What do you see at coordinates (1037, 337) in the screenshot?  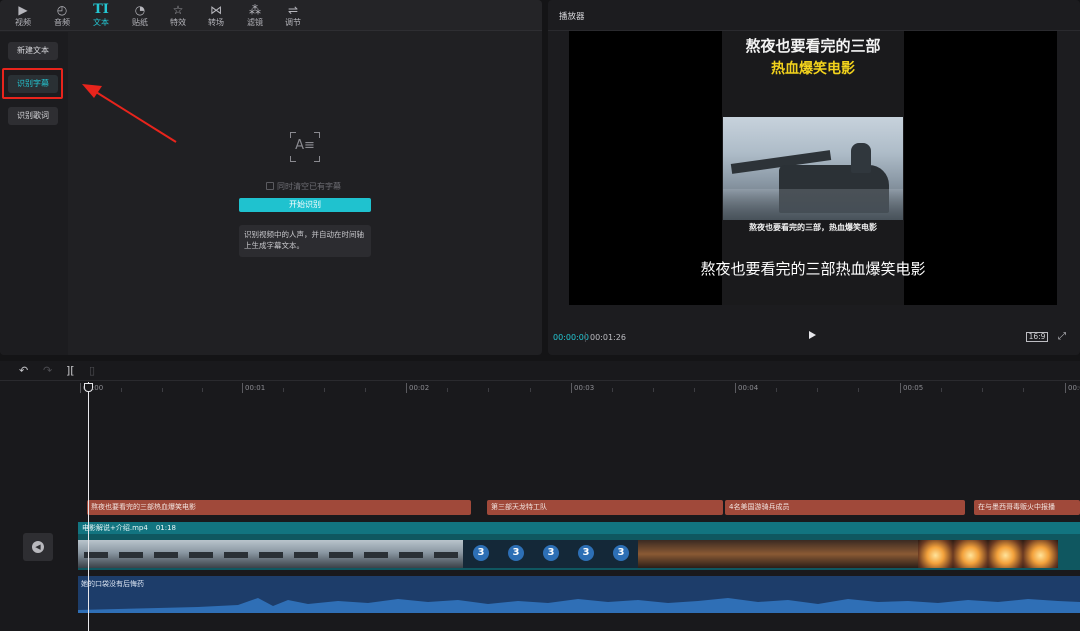 I see `aspect-ratio-button: 16:9` at bounding box center [1037, 337].